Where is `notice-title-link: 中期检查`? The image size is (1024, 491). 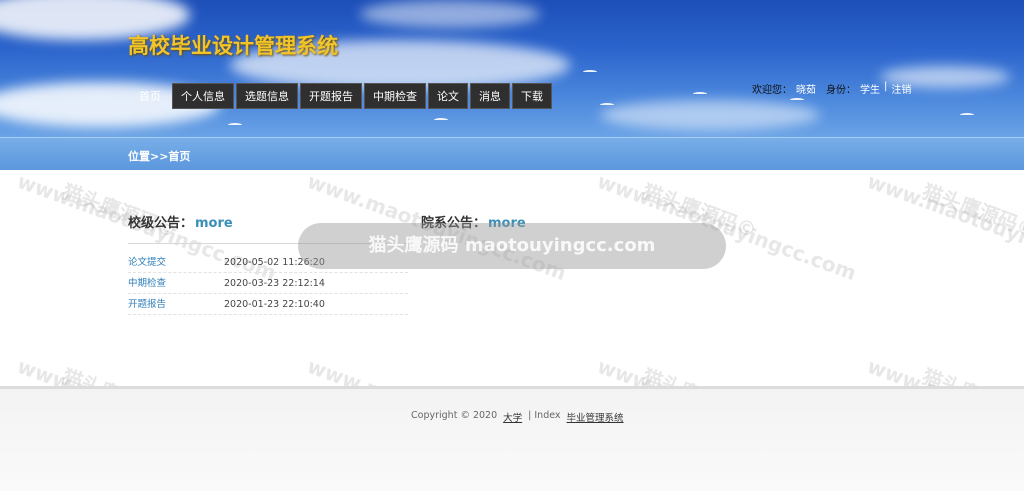 notice-title-link: 中期检查 is located at coordinates (176, 283).